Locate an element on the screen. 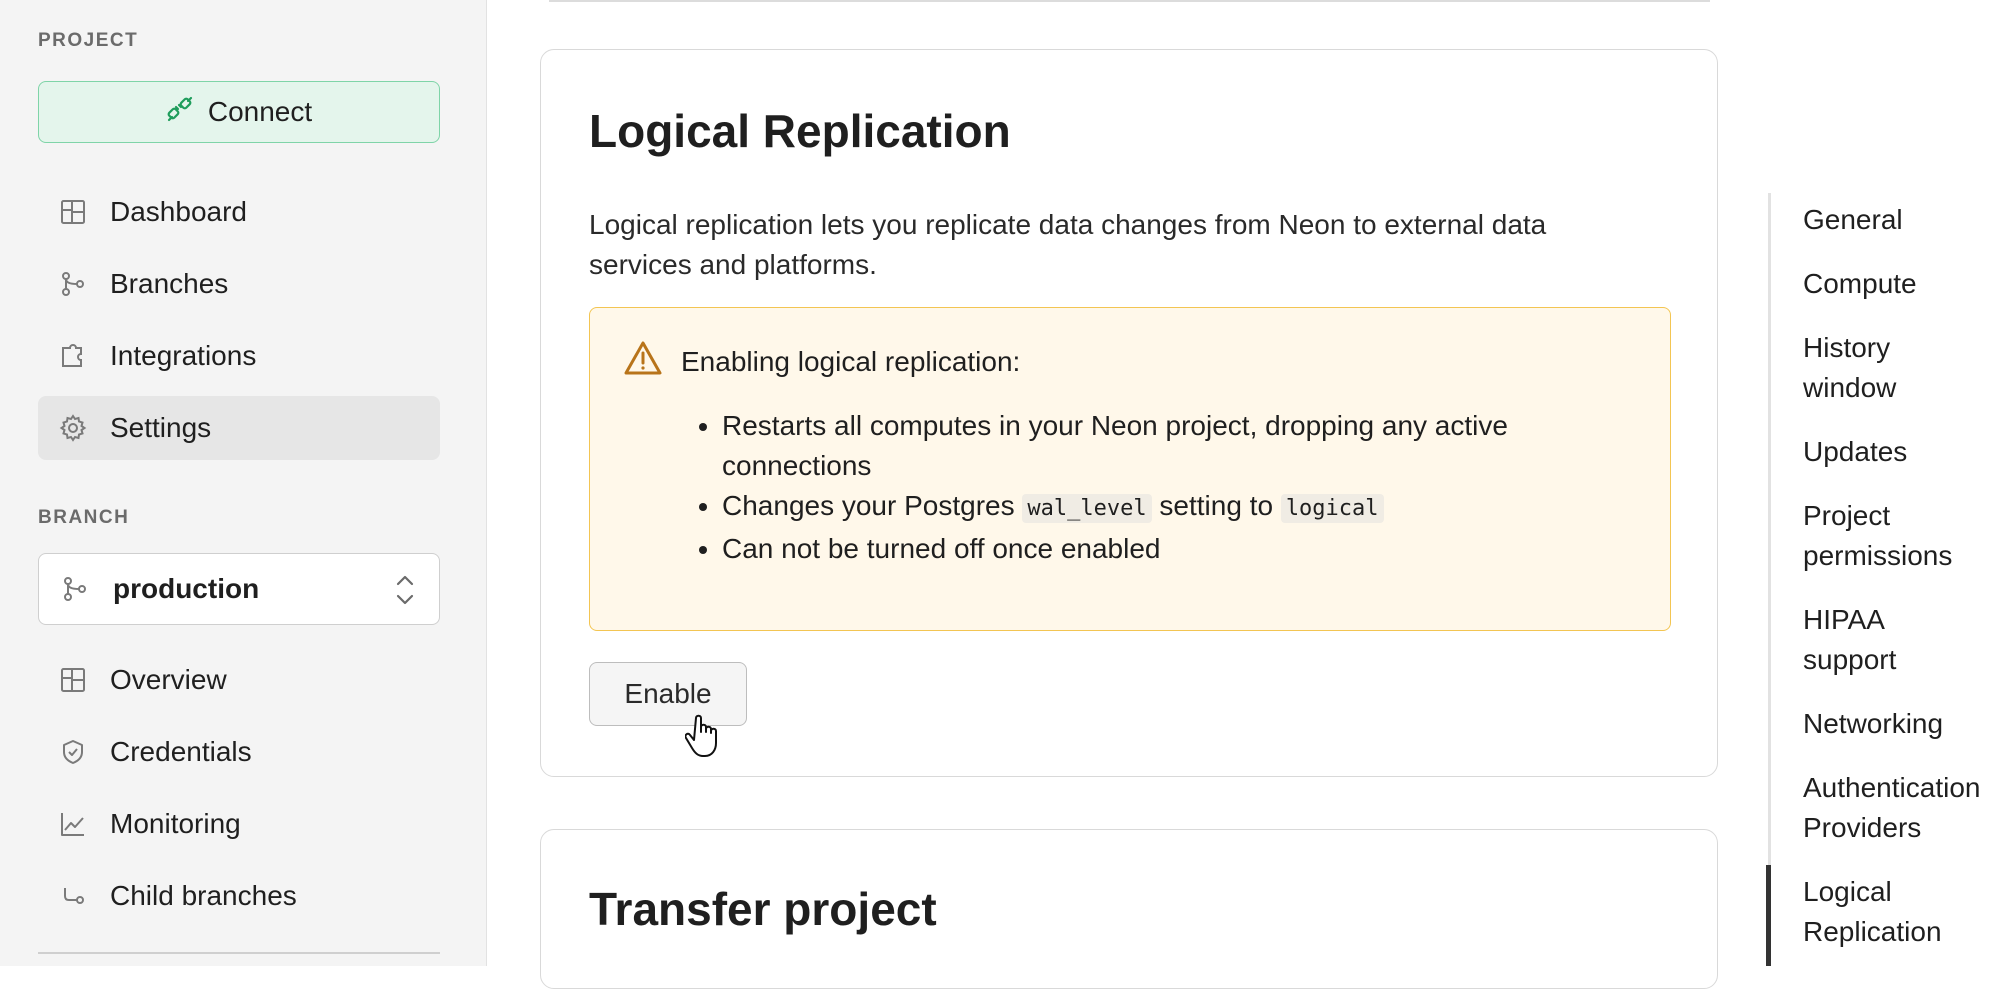 The height and width of the screenshot is (989, 2010). toc-item-logical-replication: Logical Replication is located at coordinates (1888, 912).